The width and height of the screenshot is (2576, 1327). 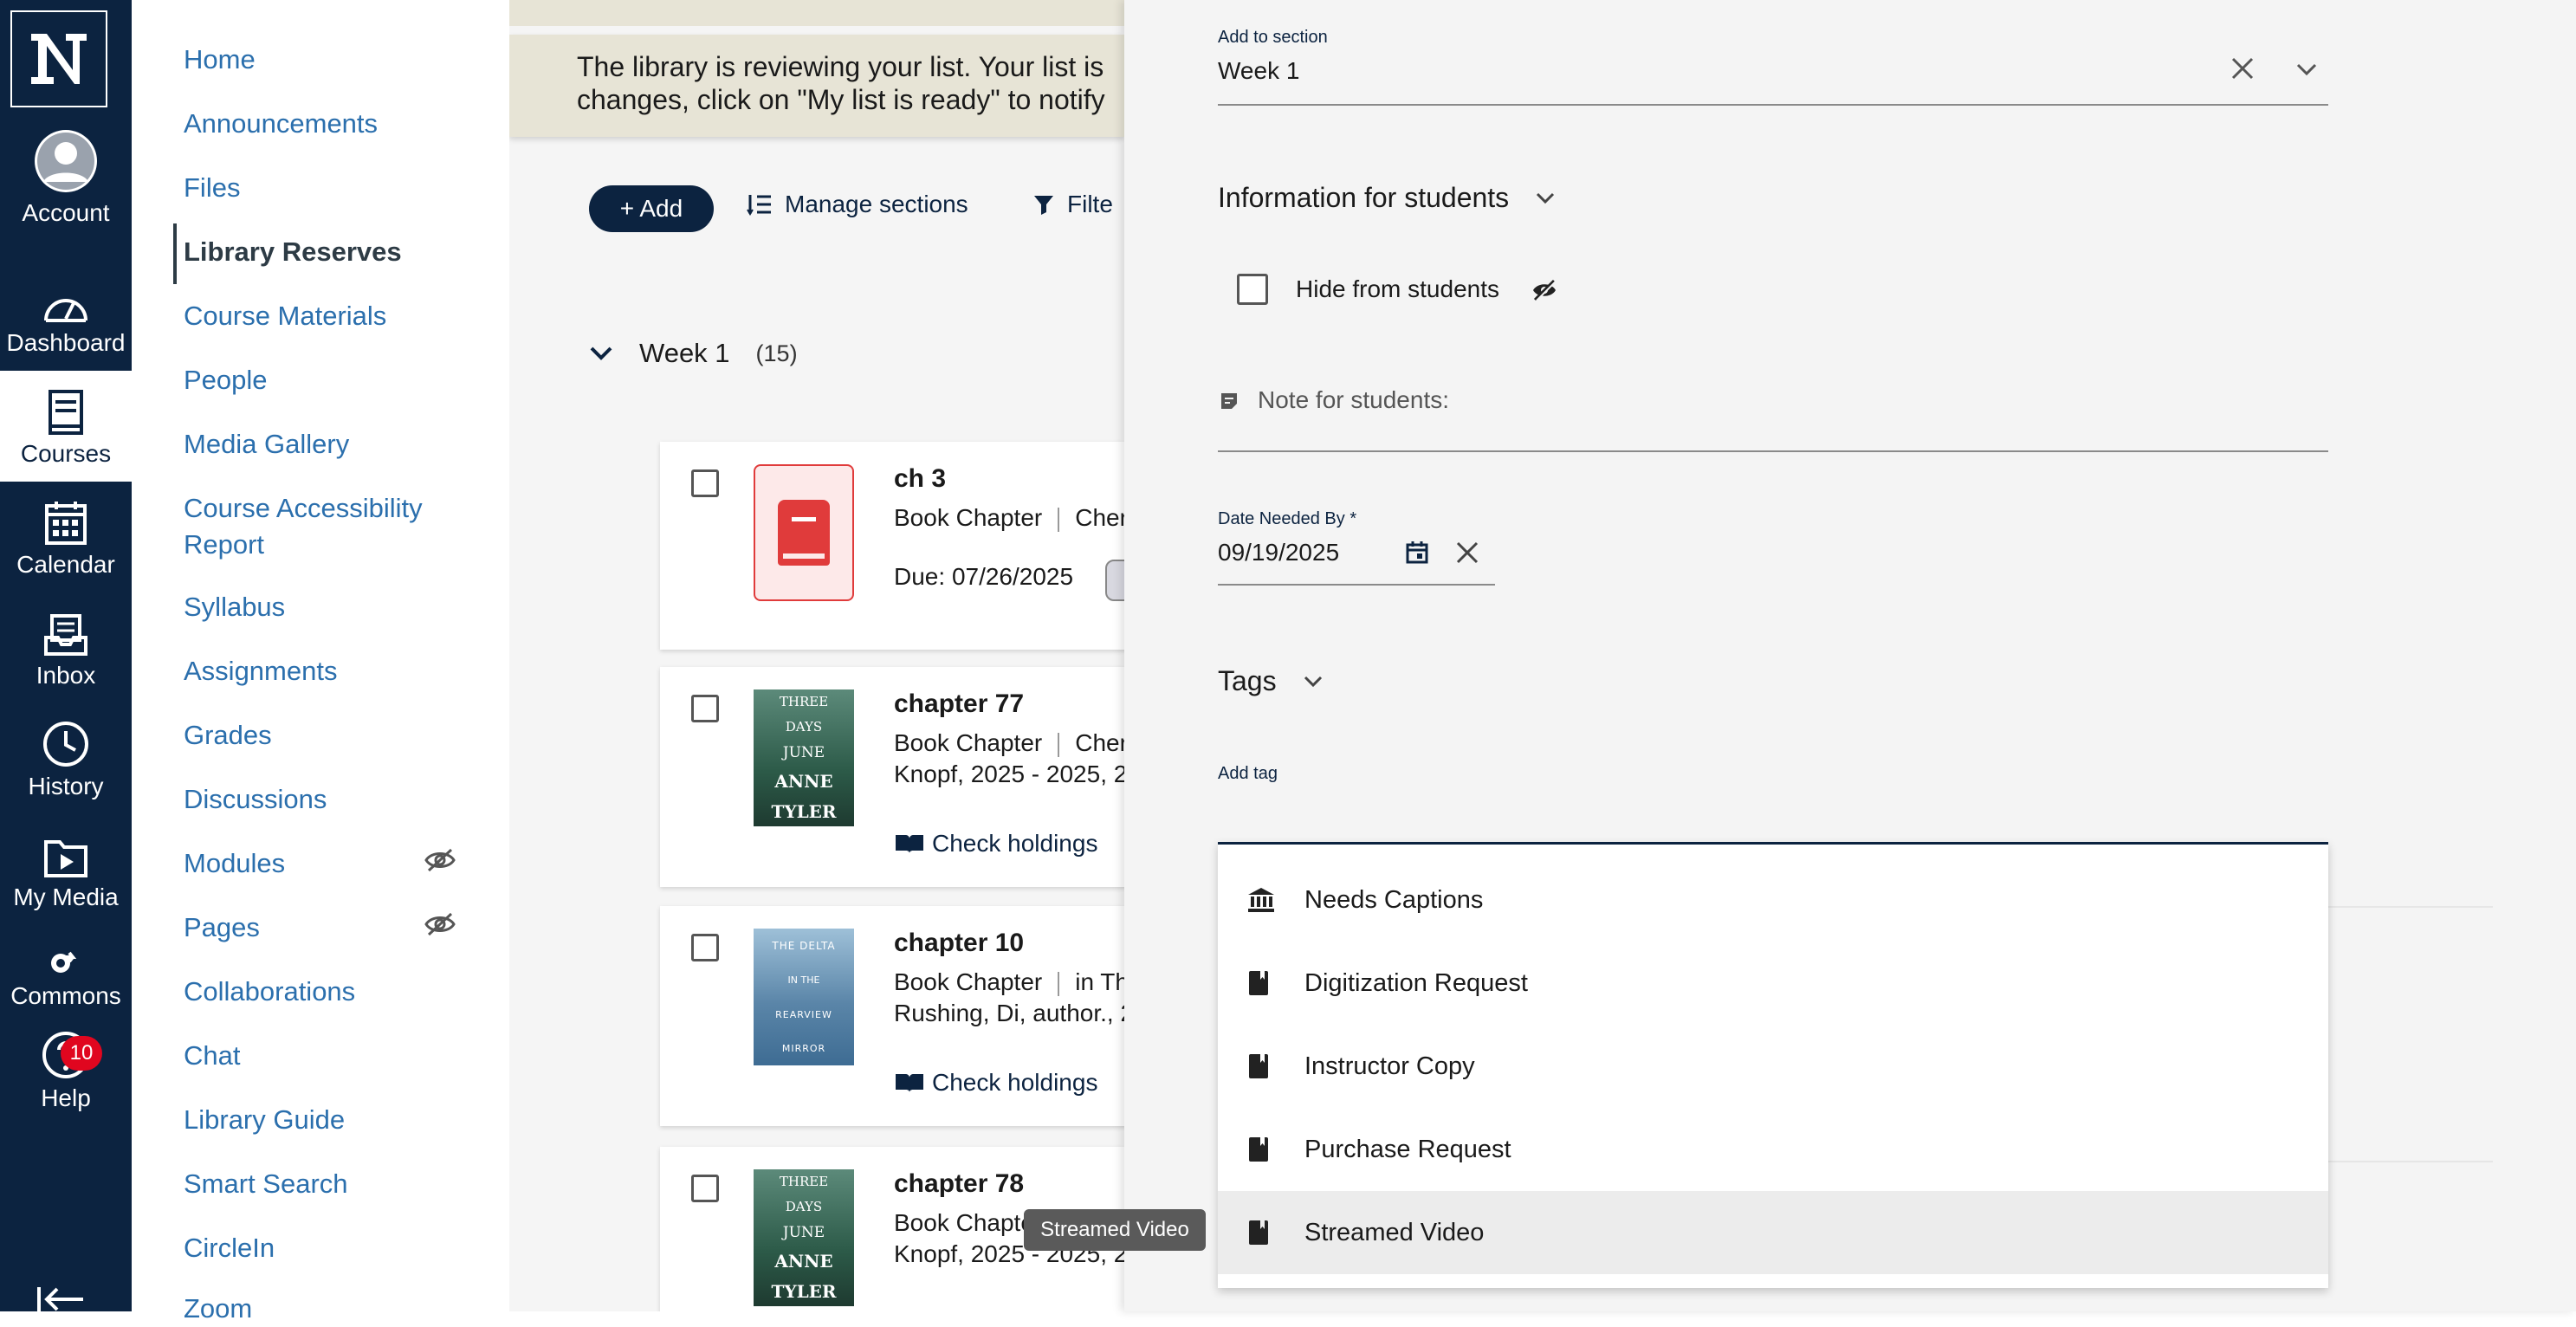 I want to click on course-nav-home: Home, so click(x=220, y=60).